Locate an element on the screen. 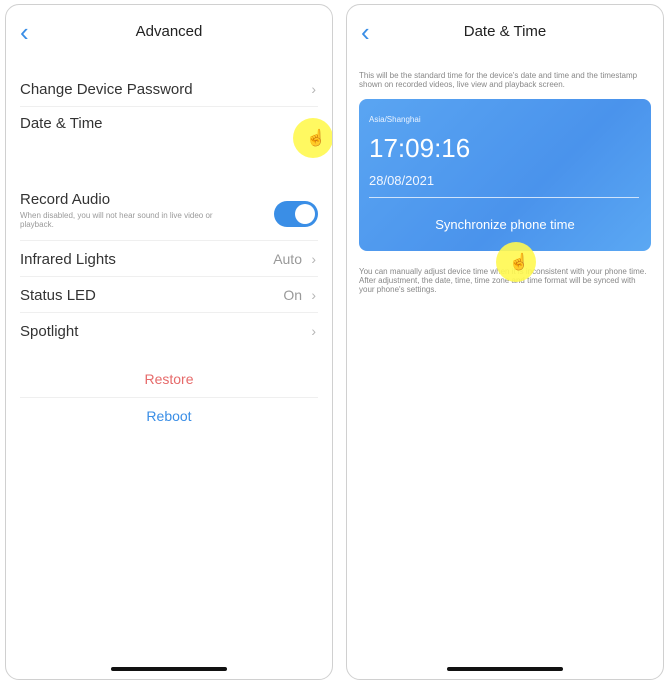 The width and height of the screenshot is (667, 684). row-value: Auto is located at coordinates (287, 258).